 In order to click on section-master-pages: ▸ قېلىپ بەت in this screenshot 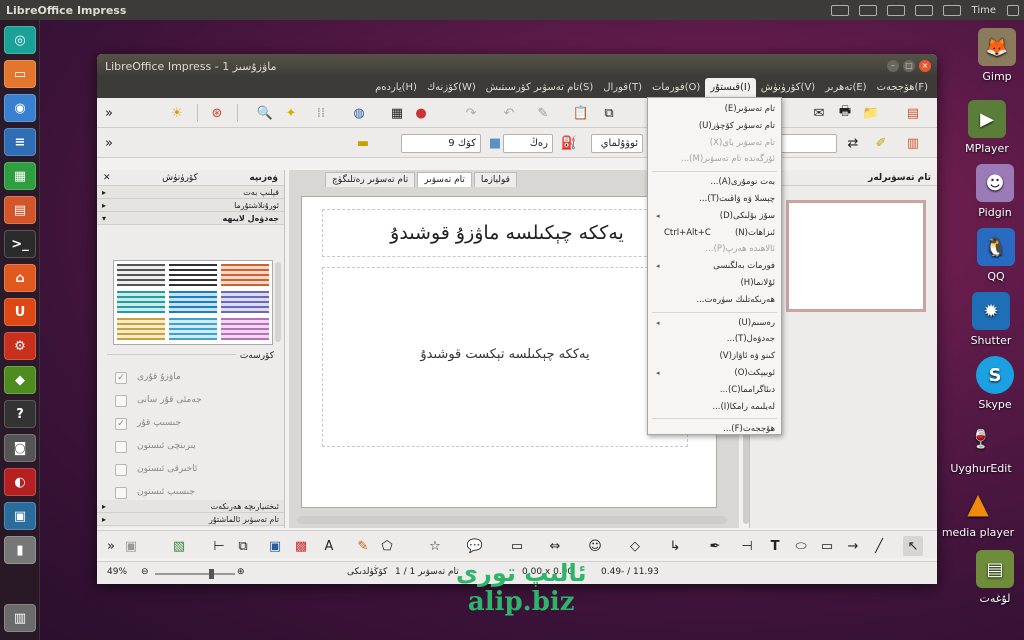, I will do `click(190, 192)`.